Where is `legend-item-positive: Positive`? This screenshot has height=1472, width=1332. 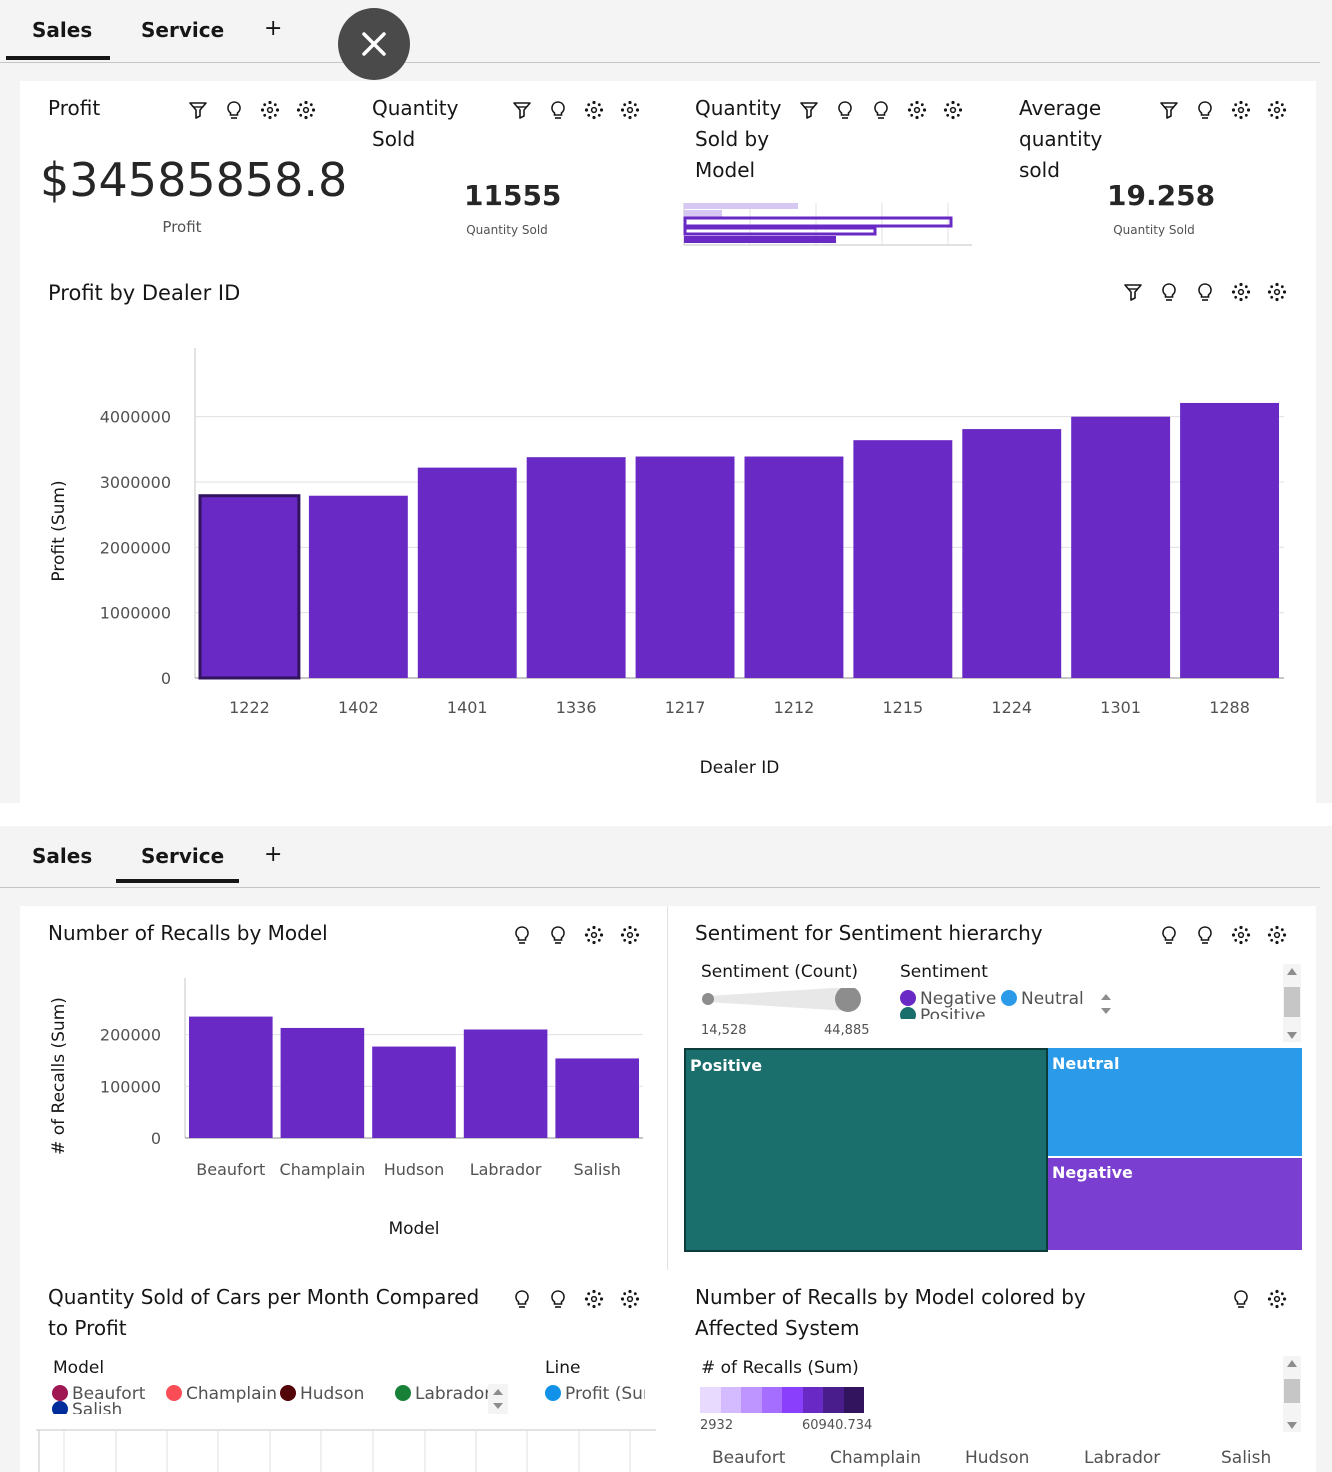 legend-item-positive: Positive is located at coordinates (943, 1012).